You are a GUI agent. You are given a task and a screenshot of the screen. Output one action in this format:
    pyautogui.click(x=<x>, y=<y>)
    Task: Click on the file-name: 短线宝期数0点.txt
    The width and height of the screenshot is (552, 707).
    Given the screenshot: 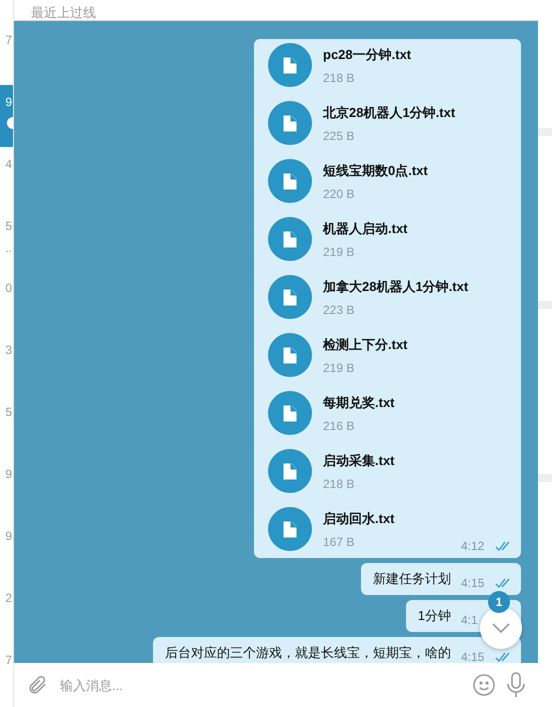 What is the action you would take?
    pyautogui.click(x=375, y=171)
    